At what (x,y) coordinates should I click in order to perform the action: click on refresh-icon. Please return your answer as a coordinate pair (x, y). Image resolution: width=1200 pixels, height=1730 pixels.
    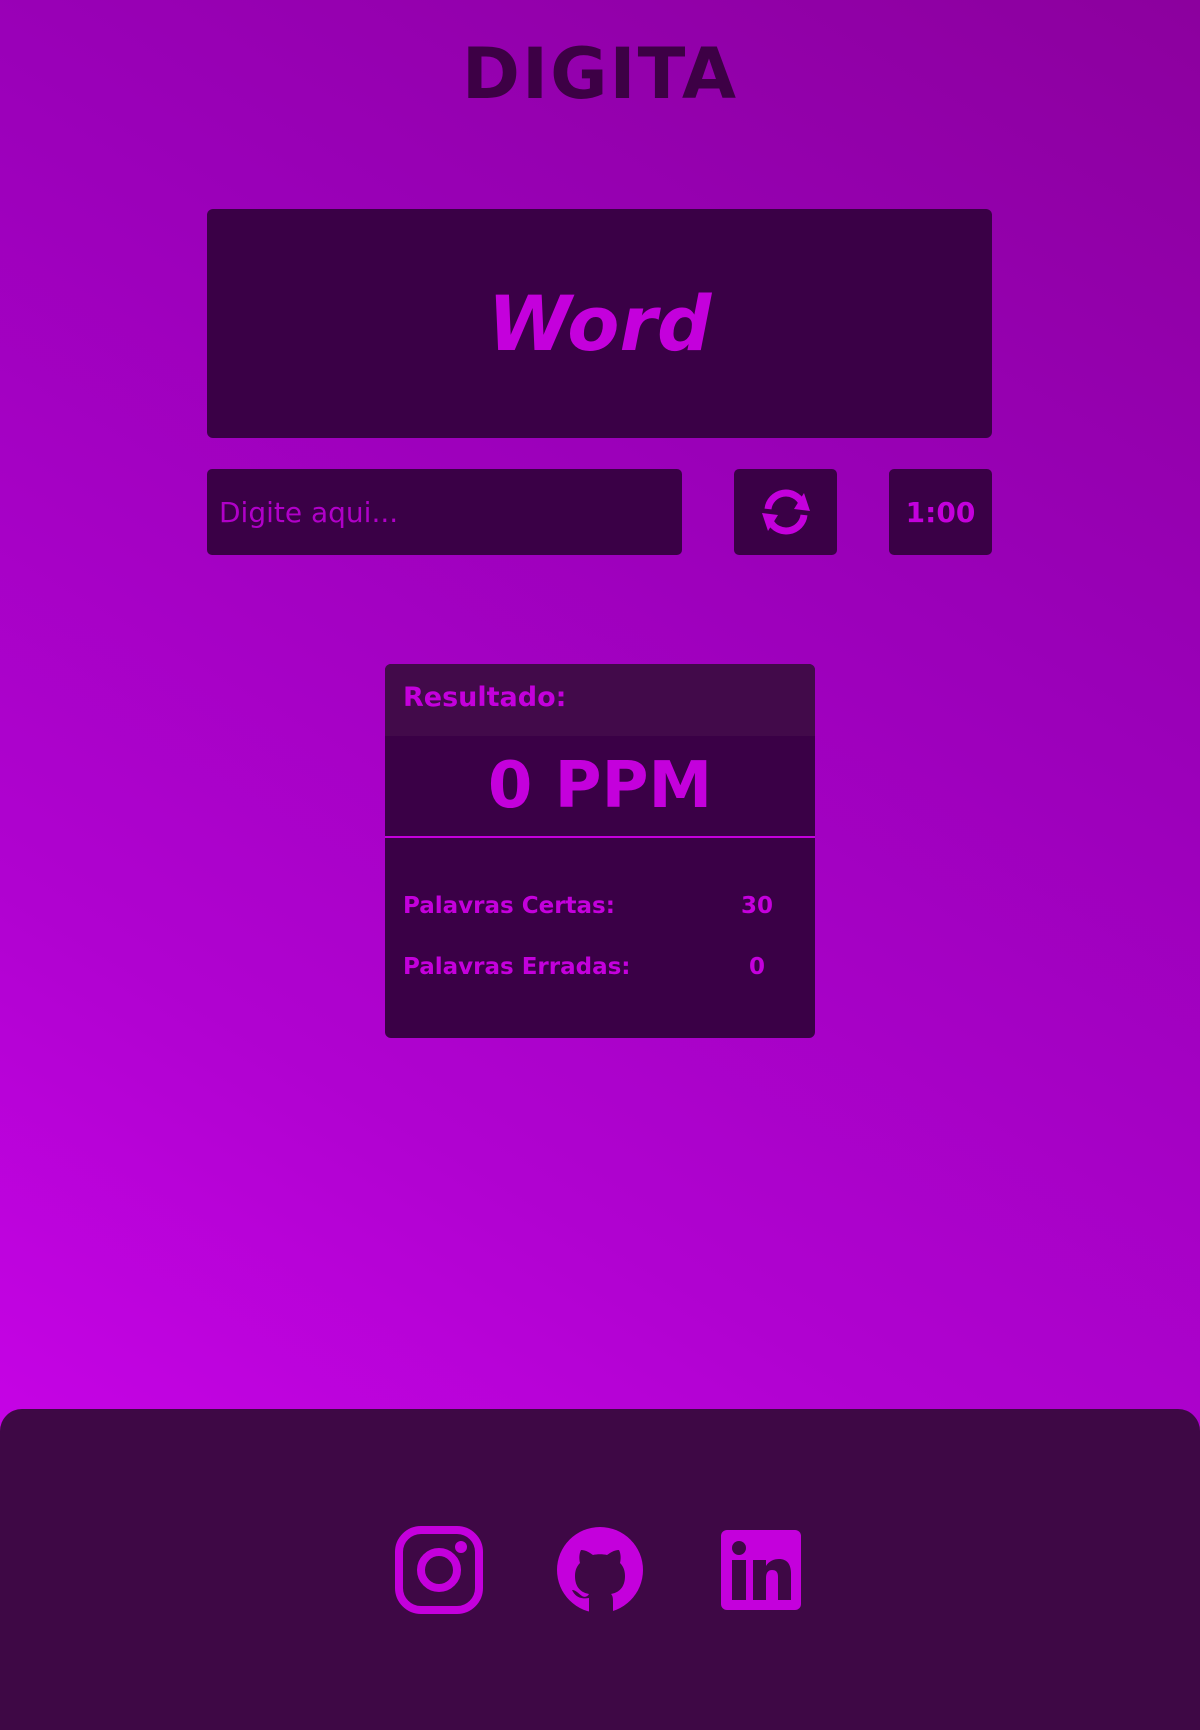
    Looking at the image, I should click on (785, 512).